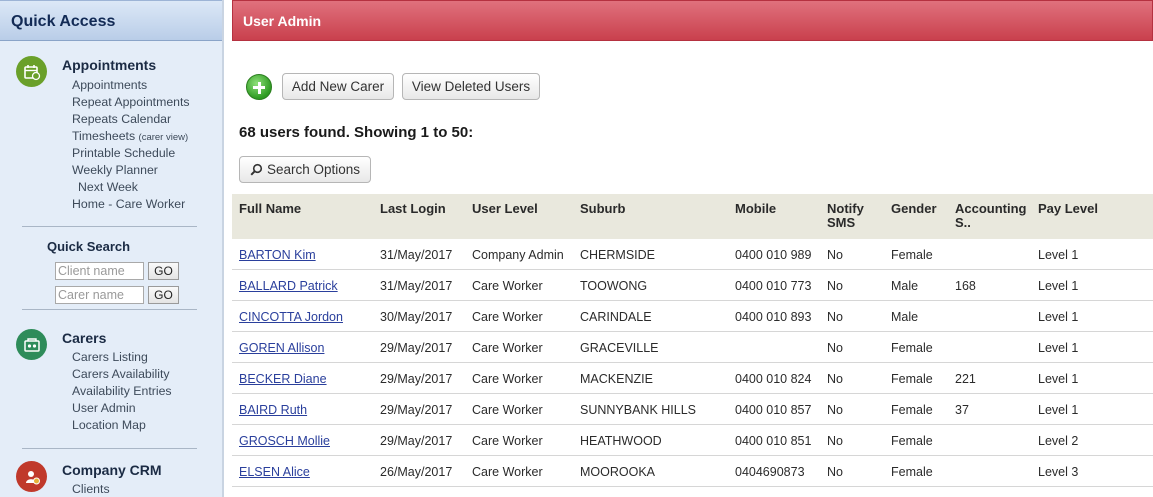 This screenshot has width=1153, height=497. I want to click on cell-suburb: CHERMSIDE, so click(618, 255).